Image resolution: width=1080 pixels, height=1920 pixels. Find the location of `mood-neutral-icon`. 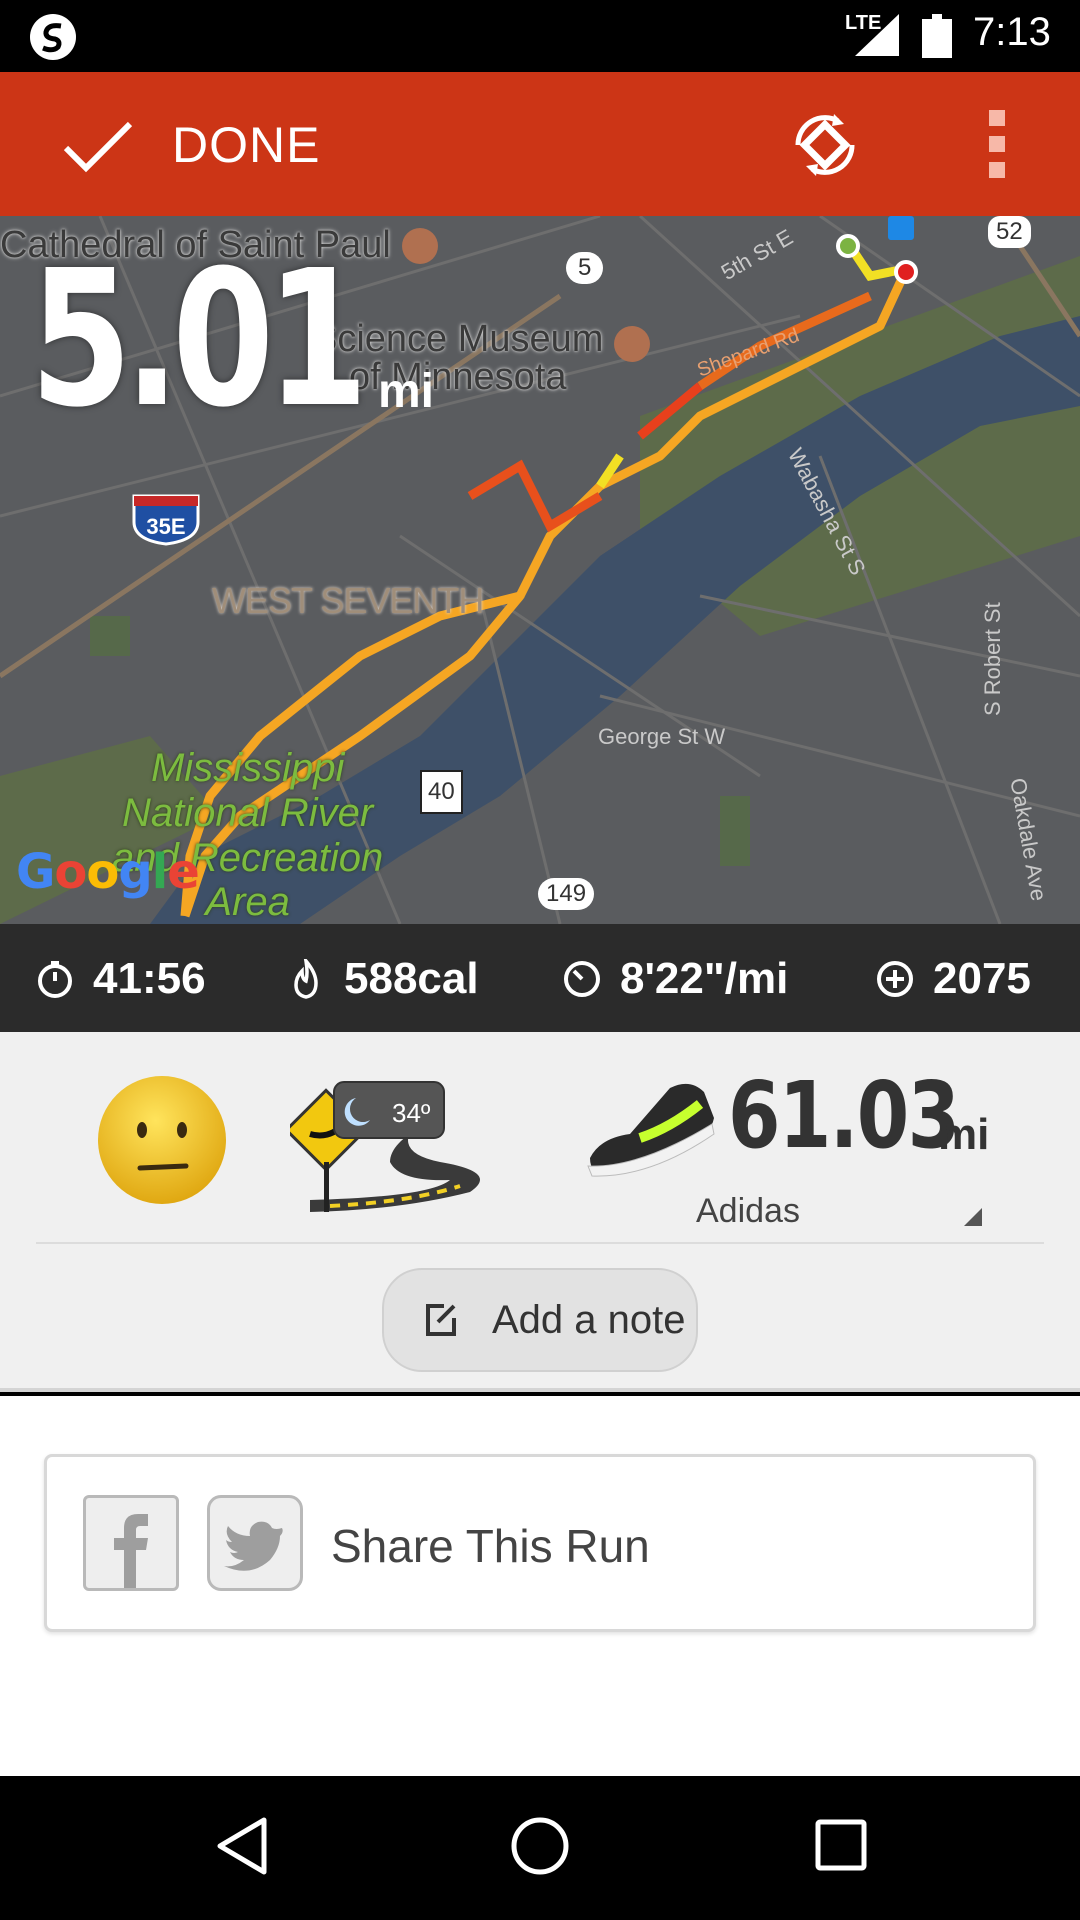

mood-neutral-icon is located at coordinates (162, 1140).